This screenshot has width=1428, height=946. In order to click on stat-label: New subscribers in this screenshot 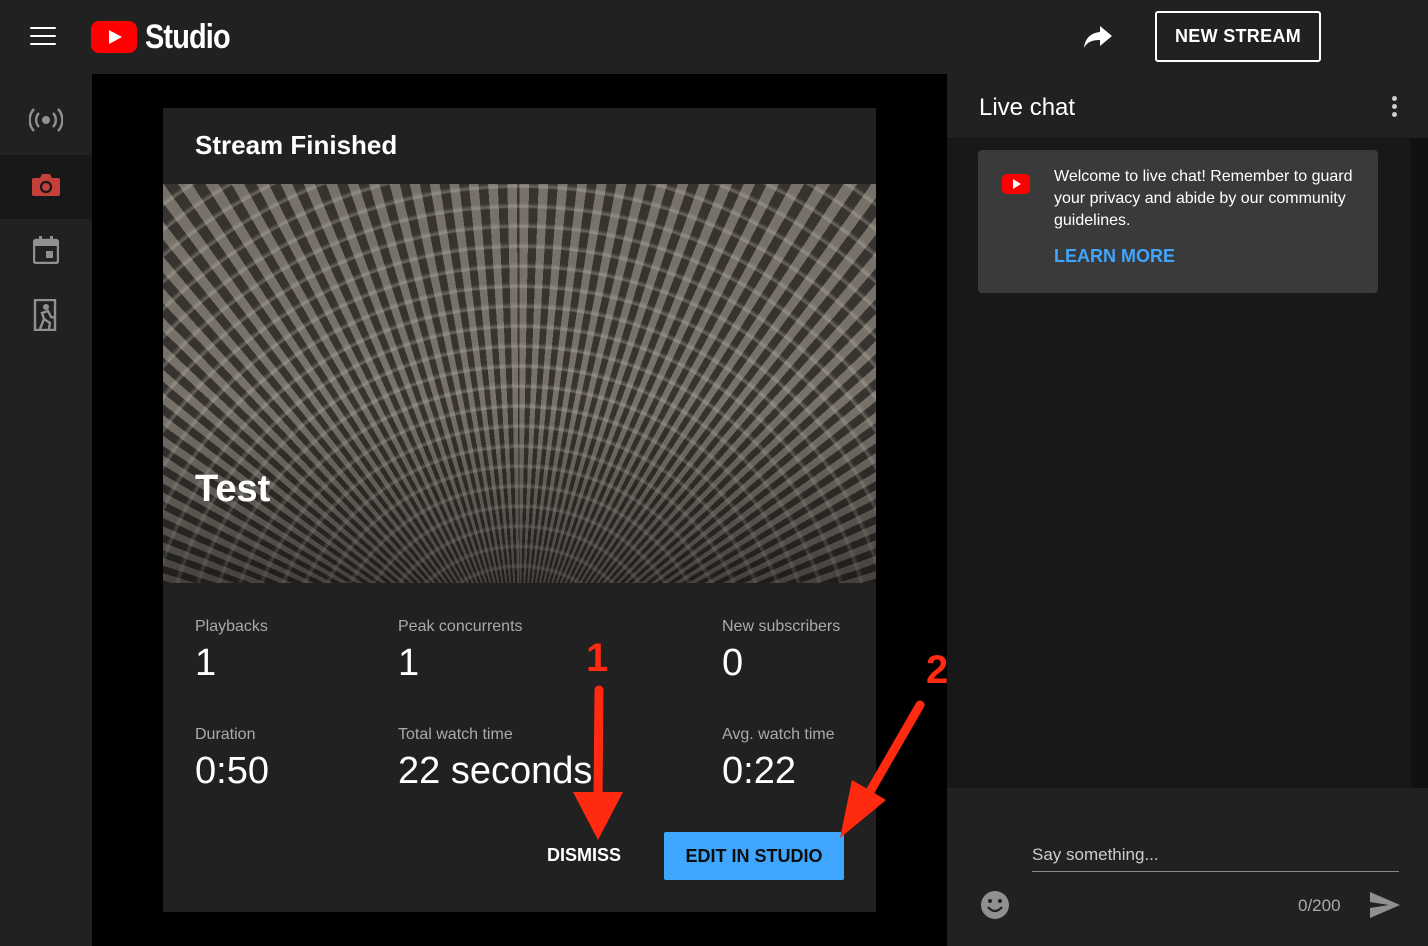, I will do `click(781, 626)`.